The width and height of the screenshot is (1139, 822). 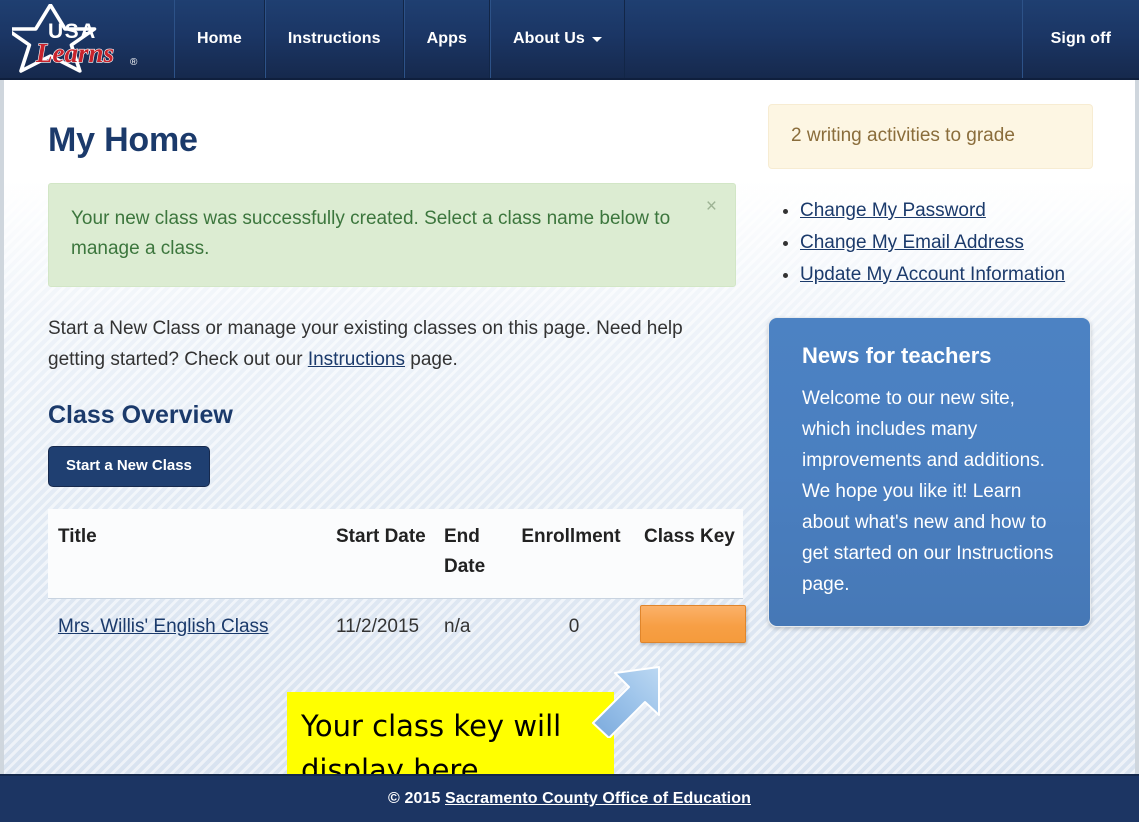 I want to click on list-item: Update My Account Information, so click(x=949, y=274).